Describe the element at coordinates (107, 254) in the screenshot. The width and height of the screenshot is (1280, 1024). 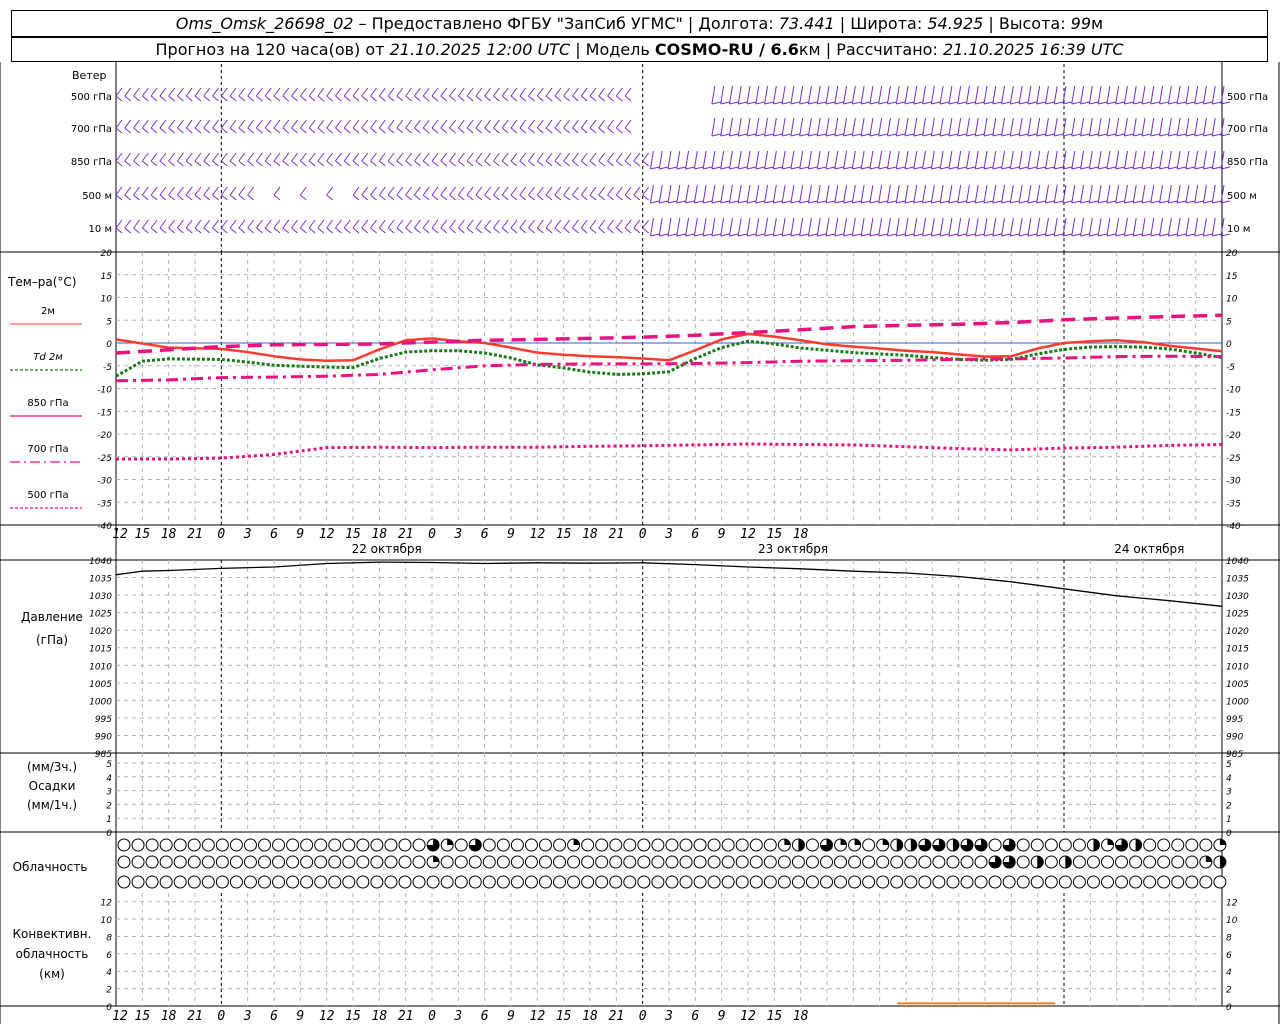
I see `temp-tick-label: 20` at that location.